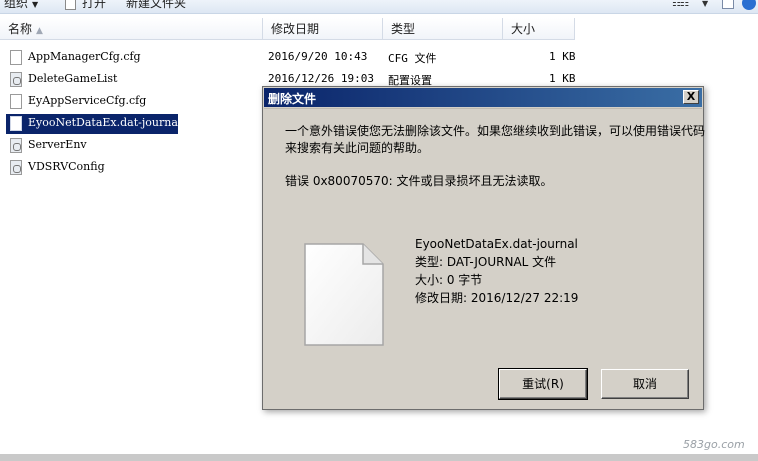 This screenshot has height=461, width=758. What do you see at coordinates (403, 29) in the screenshot?
I see `column-type-label: 类型` at bounding box center [403, 29].